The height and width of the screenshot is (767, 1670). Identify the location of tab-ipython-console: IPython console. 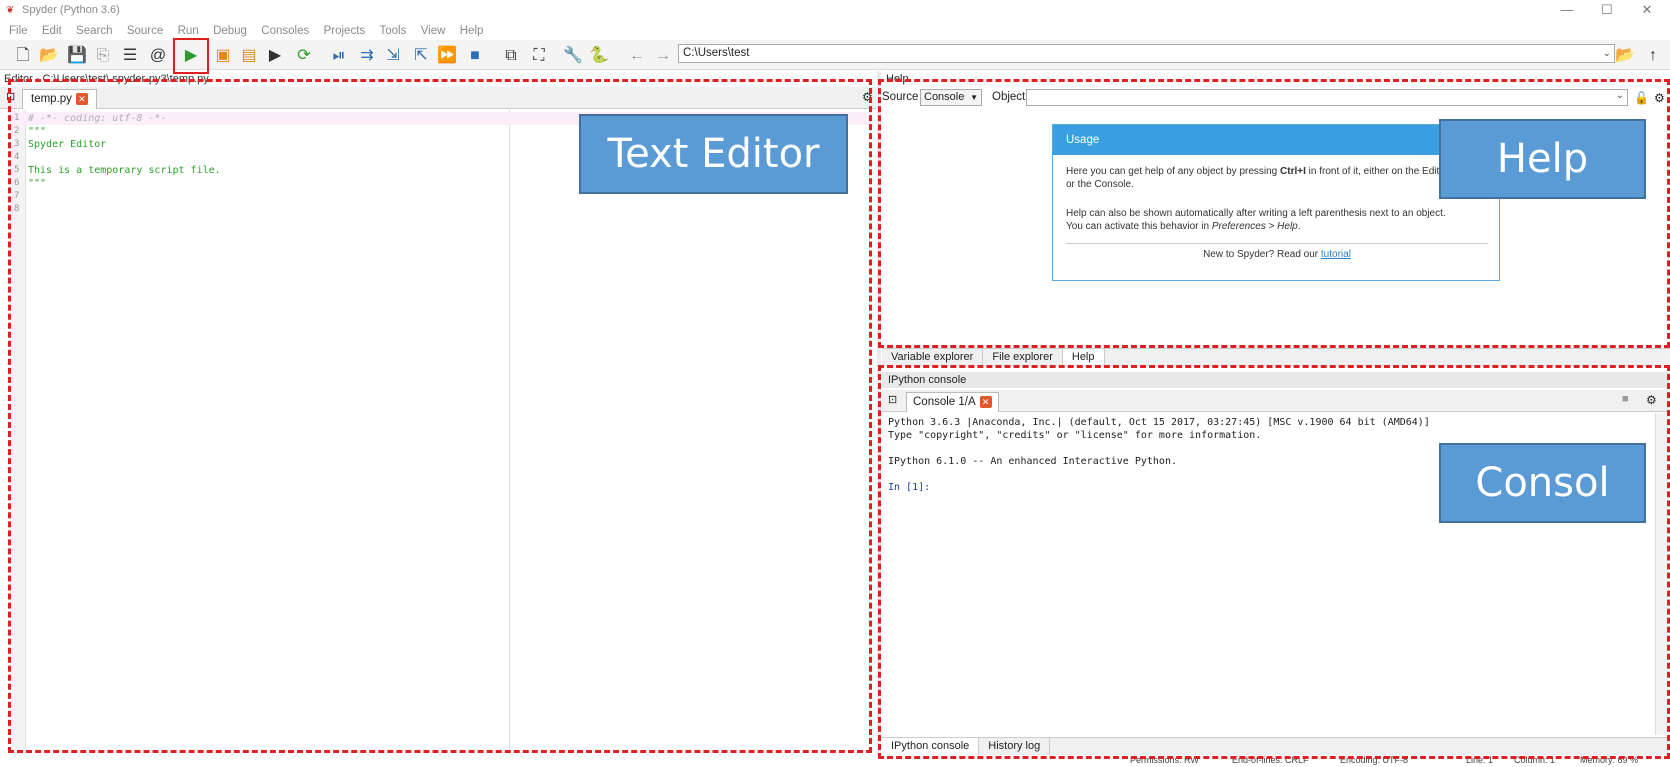
(931, 746).